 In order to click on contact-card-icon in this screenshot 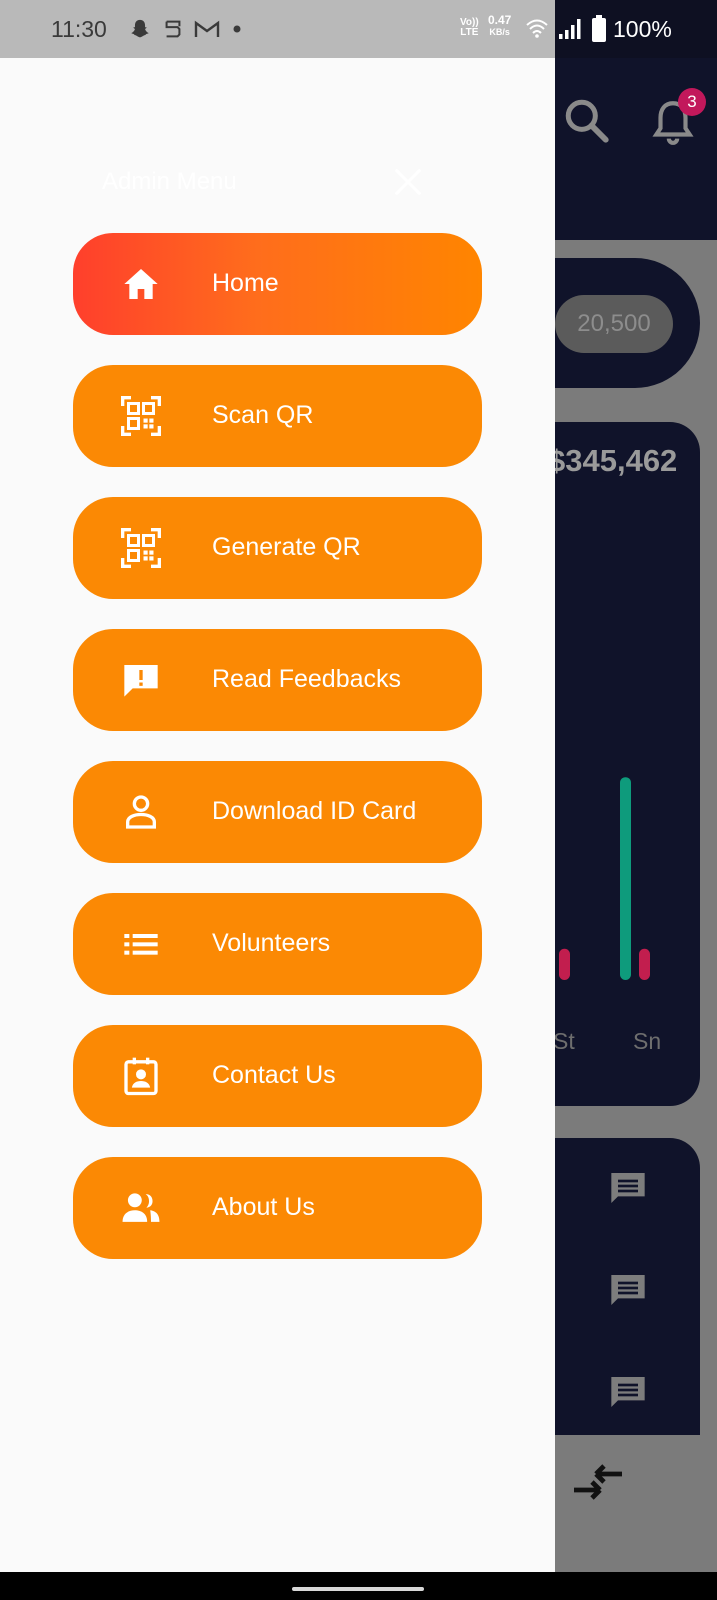, I will do `click(141, 1076)`.